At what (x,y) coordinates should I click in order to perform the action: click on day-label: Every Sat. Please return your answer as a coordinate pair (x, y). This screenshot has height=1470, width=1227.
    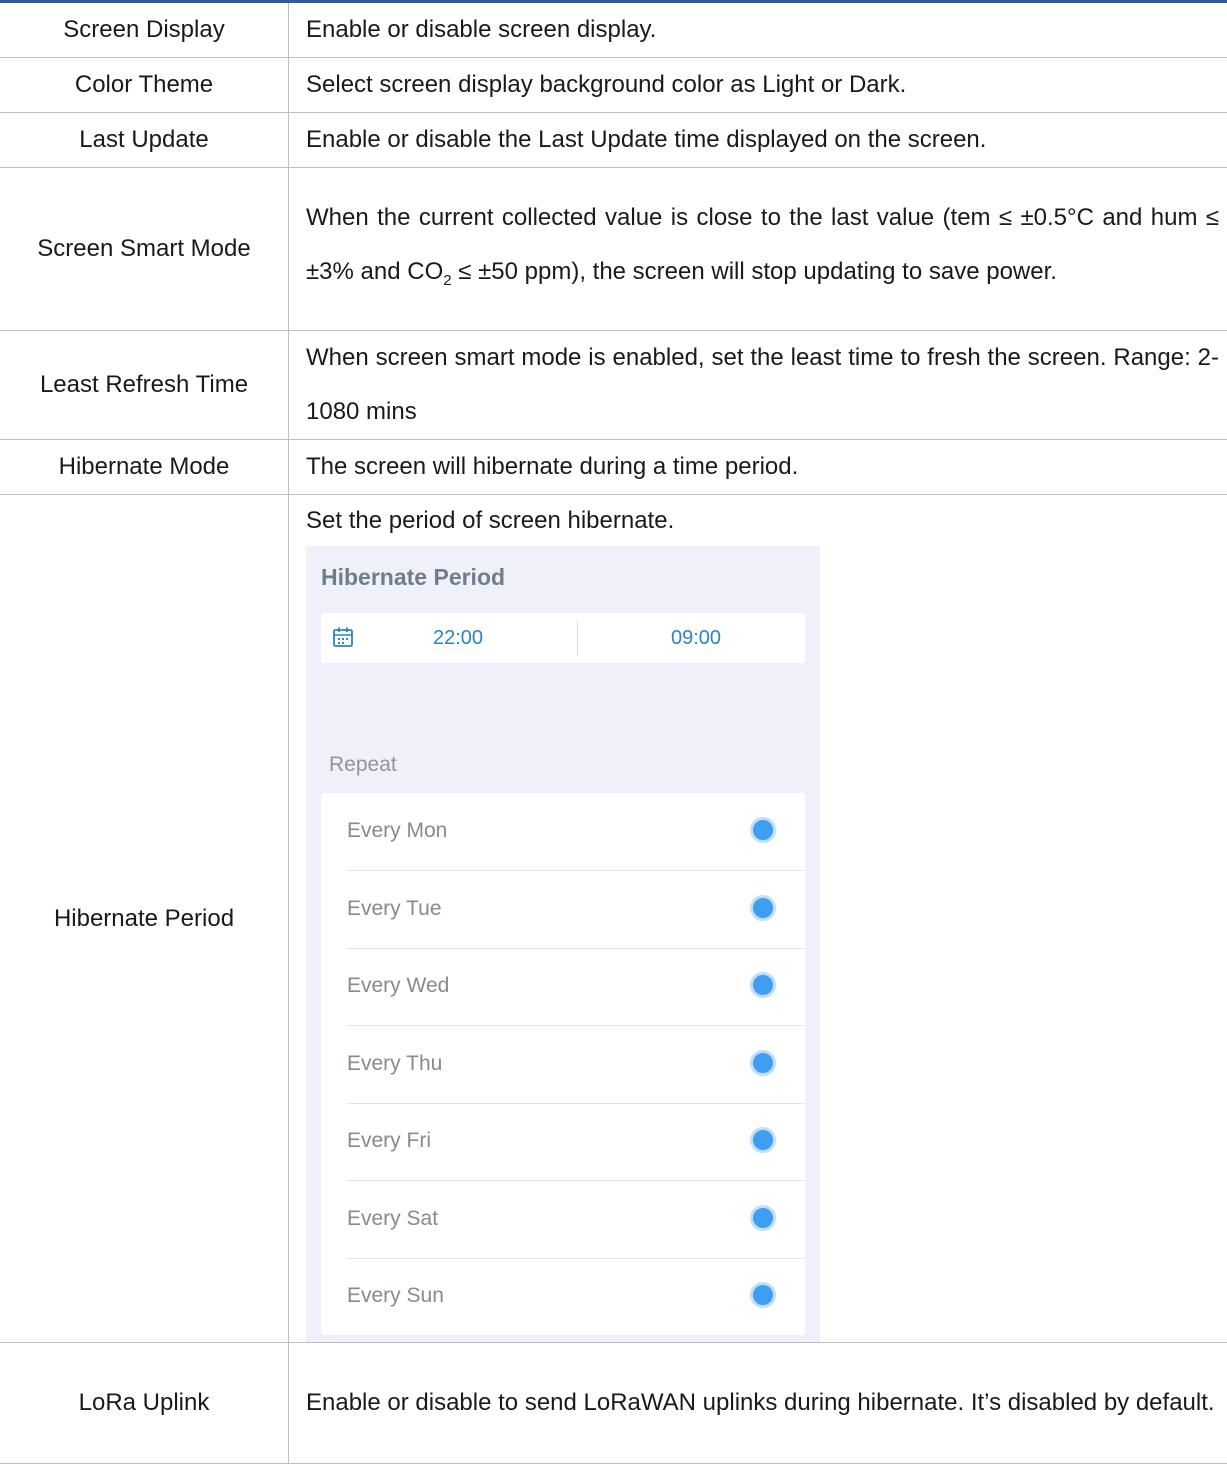
    Looking at the image, I should click on (393, 1218).